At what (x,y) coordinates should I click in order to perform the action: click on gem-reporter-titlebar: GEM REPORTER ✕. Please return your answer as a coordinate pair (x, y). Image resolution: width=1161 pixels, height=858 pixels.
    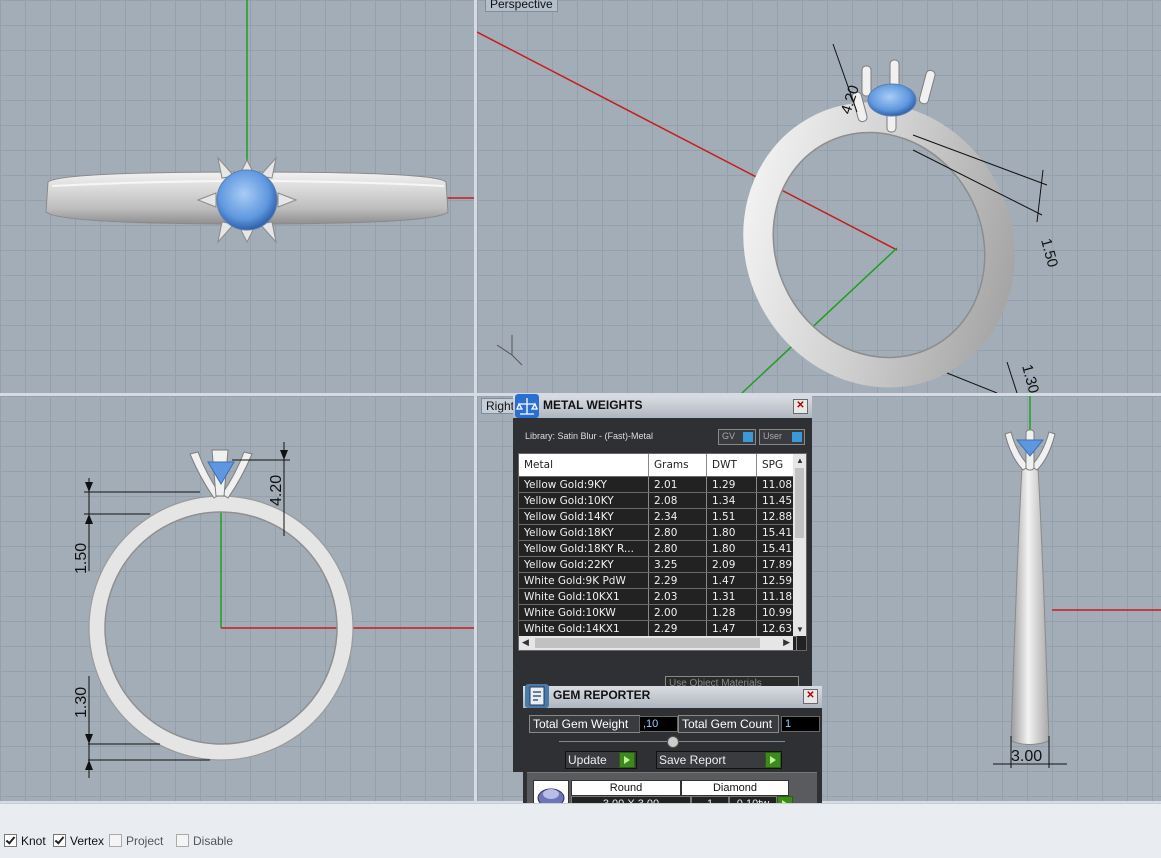
    Looking at the image, I should click on (672, 696).